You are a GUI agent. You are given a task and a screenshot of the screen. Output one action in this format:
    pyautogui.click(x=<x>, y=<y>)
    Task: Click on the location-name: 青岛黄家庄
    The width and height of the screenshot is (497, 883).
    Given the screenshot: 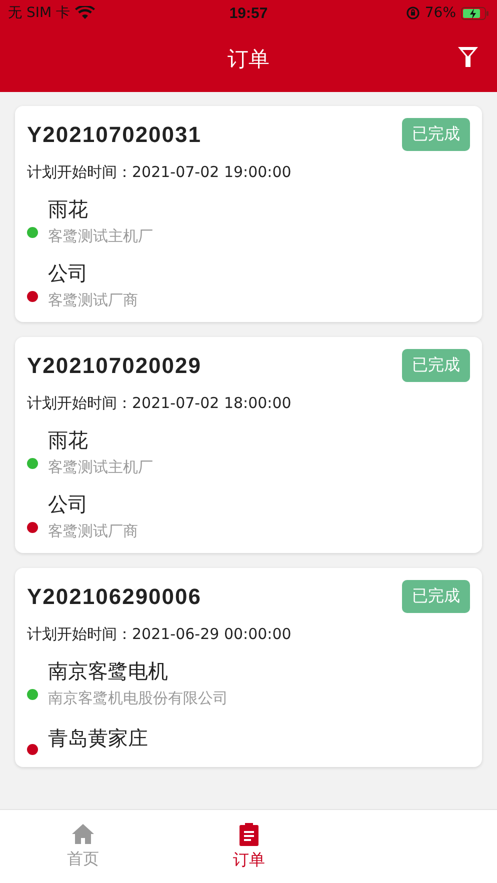 What is the action you would take?
    pyautogui.click(x=98, y=738)
    